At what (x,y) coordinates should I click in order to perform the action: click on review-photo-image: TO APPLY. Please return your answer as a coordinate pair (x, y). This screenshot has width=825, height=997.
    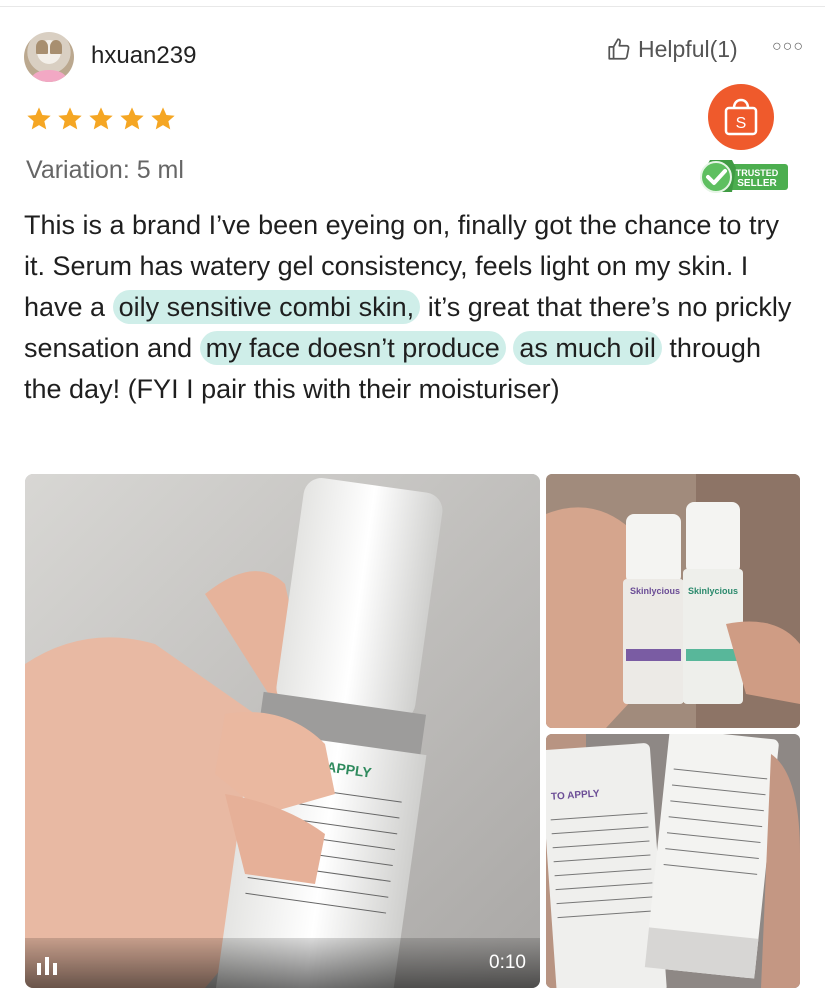
    Looking at the image, I should click on (673, 861).